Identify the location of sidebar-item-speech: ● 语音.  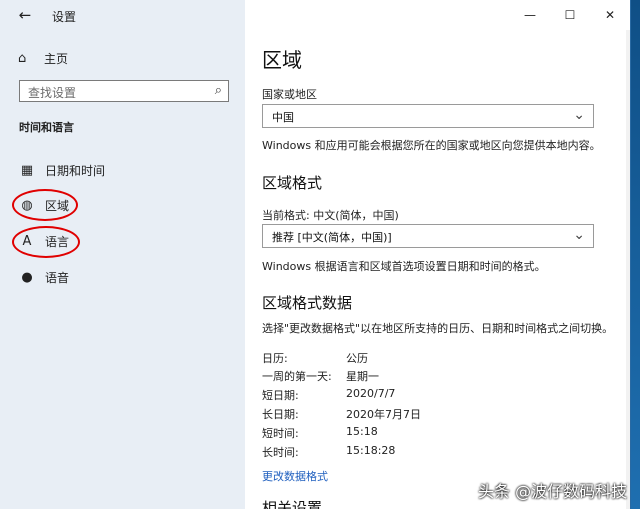
(44, 277).